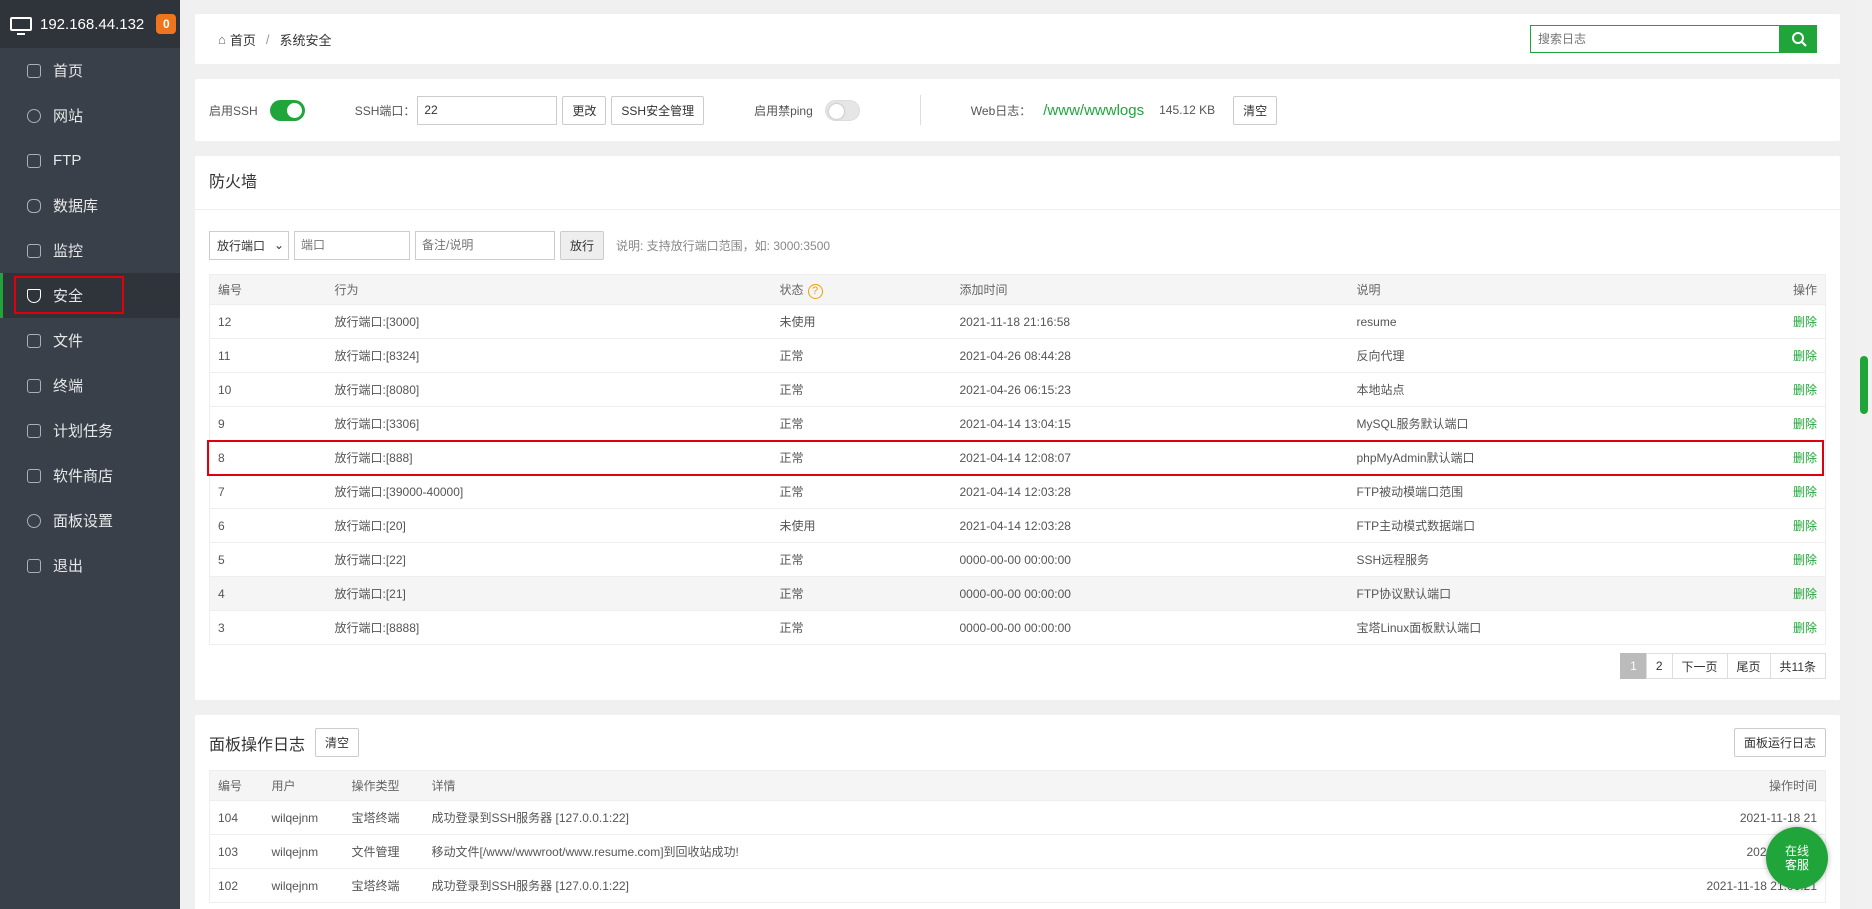 This screenshot has width=1872, height=909. Describe the element at coordinates (1531, 289) in the screenshot. I see `col-desc: 说明` at that location.